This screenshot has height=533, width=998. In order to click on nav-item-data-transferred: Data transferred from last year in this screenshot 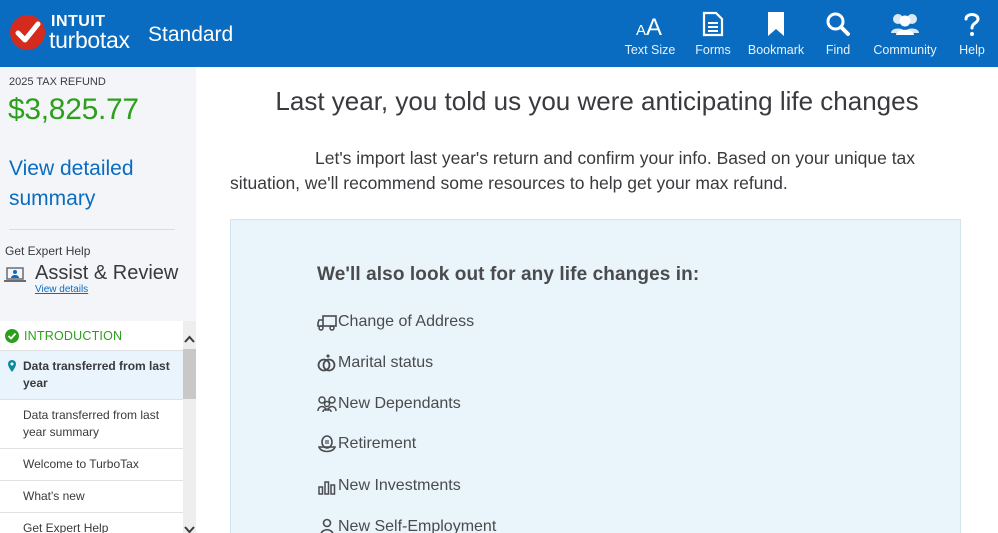, I will do `click(91, 375)`.